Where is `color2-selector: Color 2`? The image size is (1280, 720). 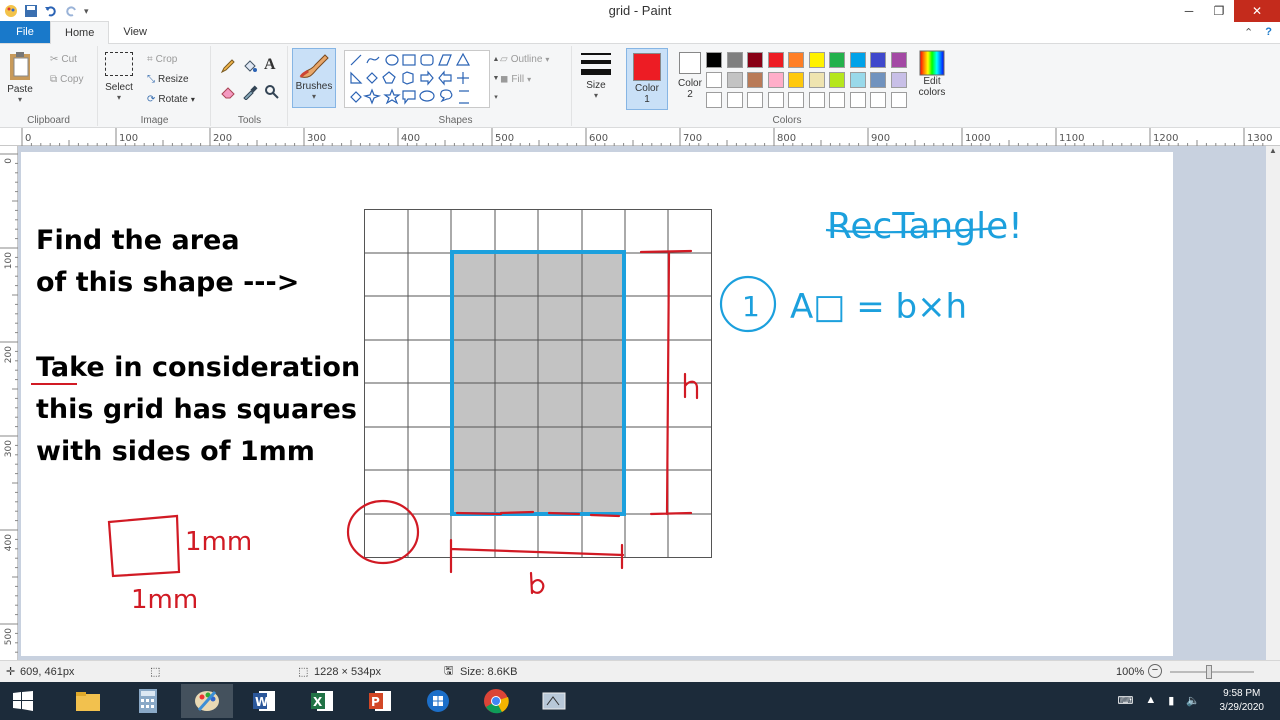
color2-selector: Color 2 is located at coordinates (690, 76).